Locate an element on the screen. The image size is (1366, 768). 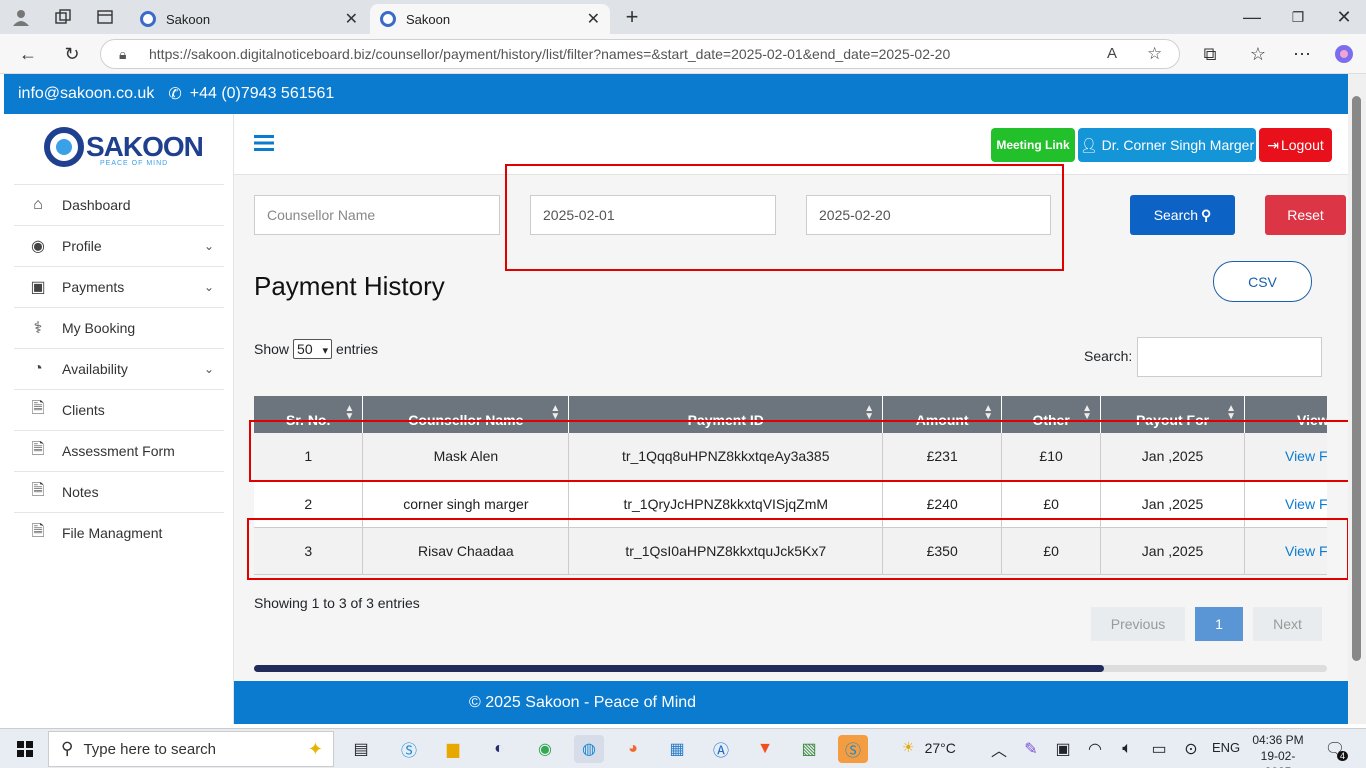
csv-button: CSV is located at coordinates (1262, 281).